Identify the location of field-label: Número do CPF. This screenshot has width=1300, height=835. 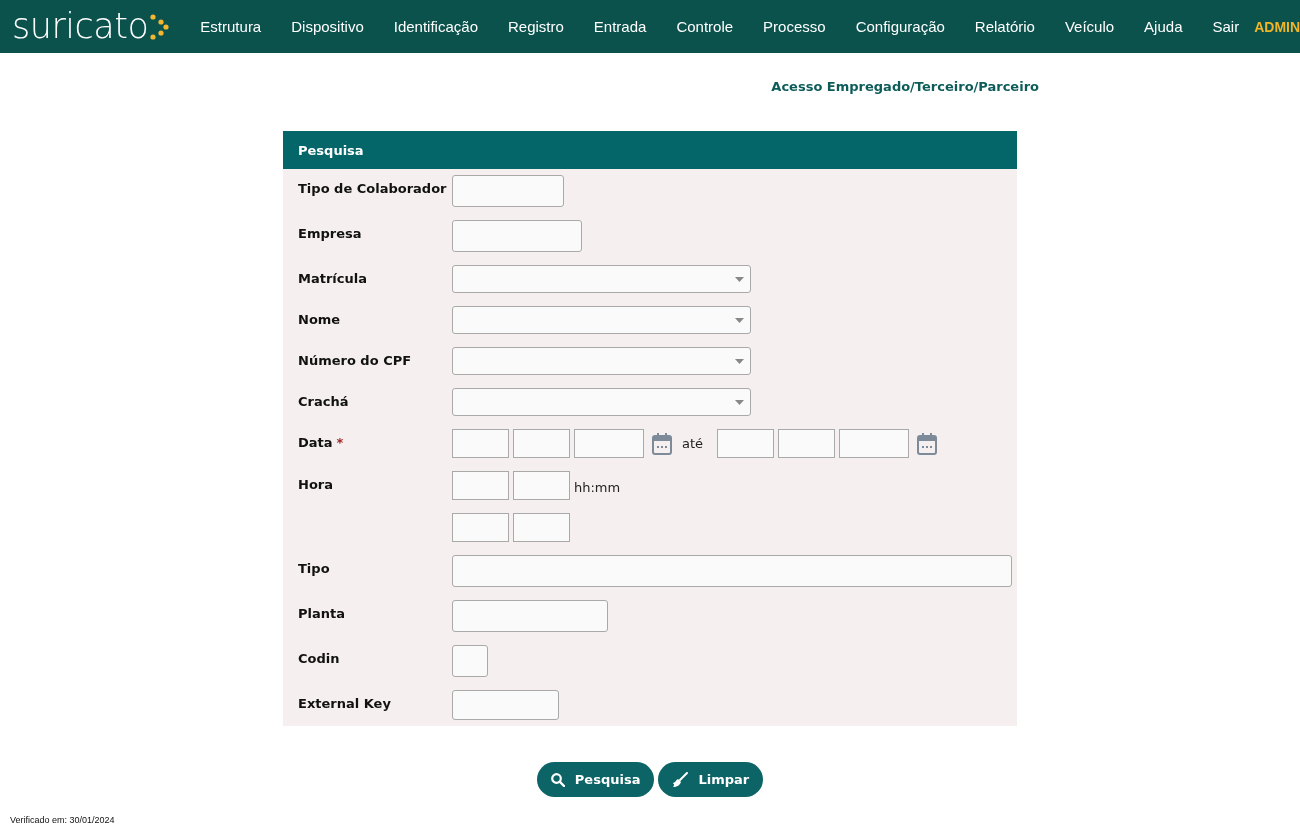
(355, 360).